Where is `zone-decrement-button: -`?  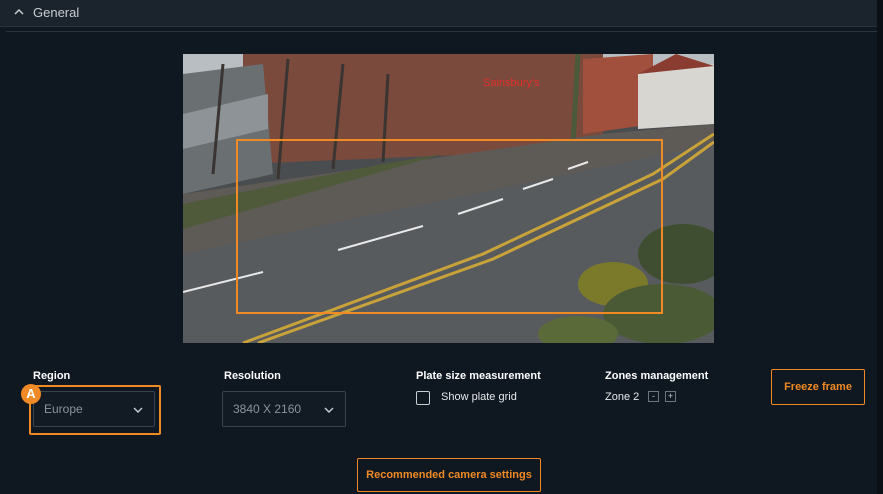 zone-decrement-button: - is located at coordinates (653, 396).